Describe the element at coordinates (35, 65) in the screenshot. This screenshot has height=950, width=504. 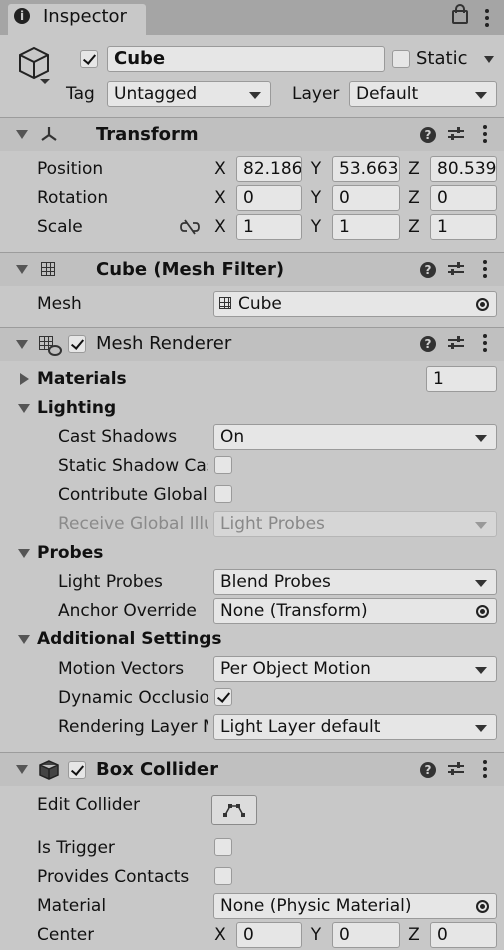
I see `gameobject-cube-icon` at that location.